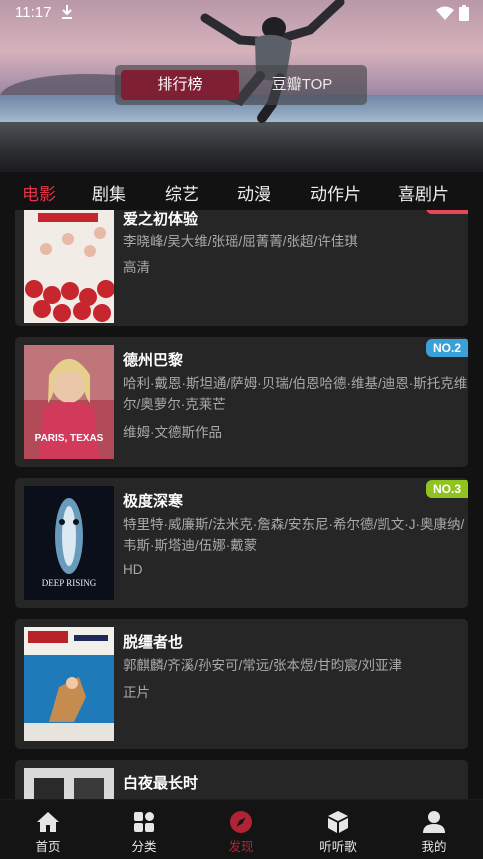 The height and width of the screenshot is (859, 483). Describe the element at coordinates (241, 147) in the screenshot. I see `banner-beach` at that location.